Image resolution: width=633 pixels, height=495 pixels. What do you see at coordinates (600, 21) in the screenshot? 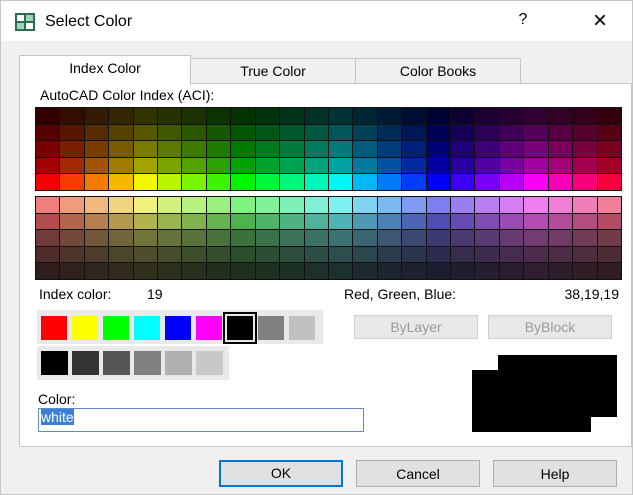
I see `close-button: ×` at bounding box center [600, 21].